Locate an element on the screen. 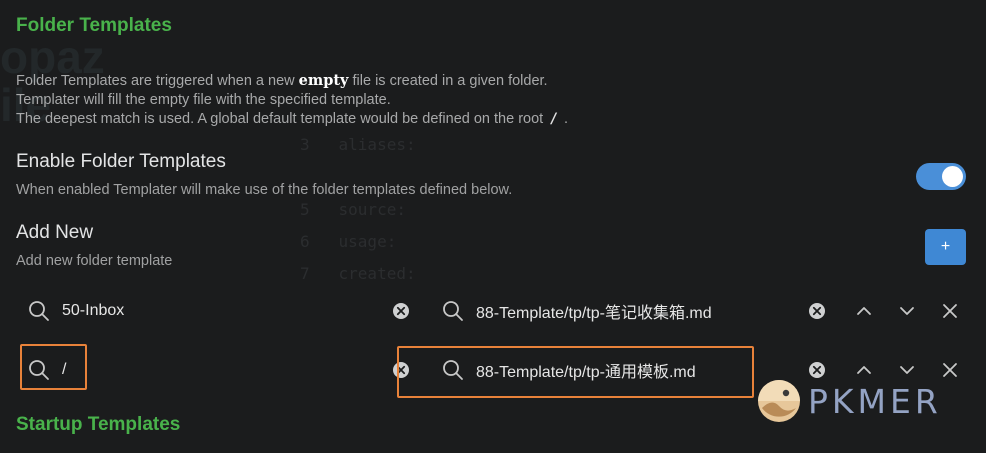 Image resolution: width=986 pixels, height=453 pixels. move-down-icon is located at coordinates (907, 311).